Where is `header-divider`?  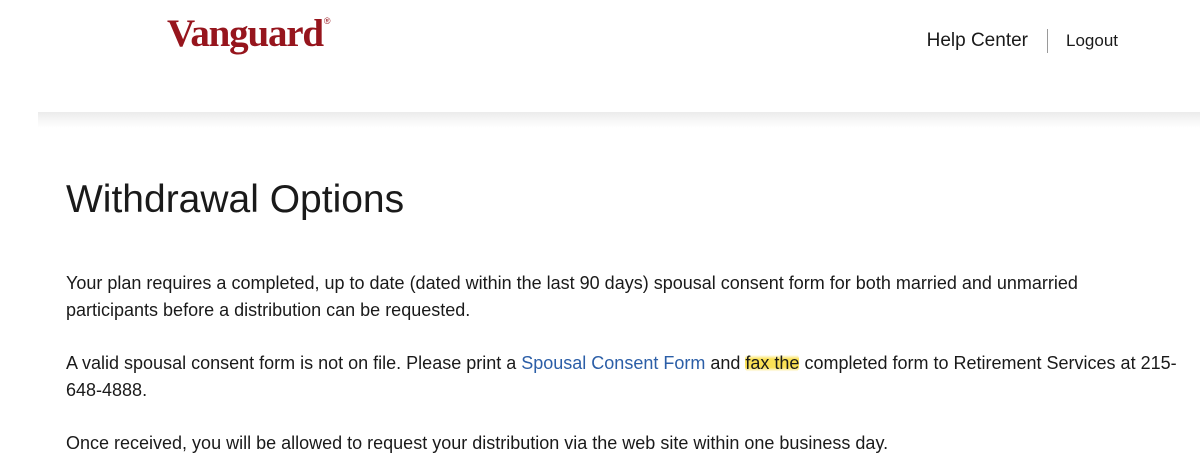
header-divider is located at coordinates (619, 120).